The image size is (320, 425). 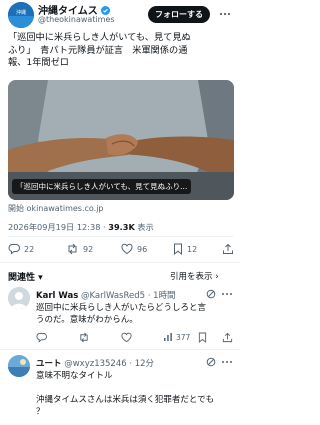 I want to click on reply-button: 22, so click(x=21, y=249).